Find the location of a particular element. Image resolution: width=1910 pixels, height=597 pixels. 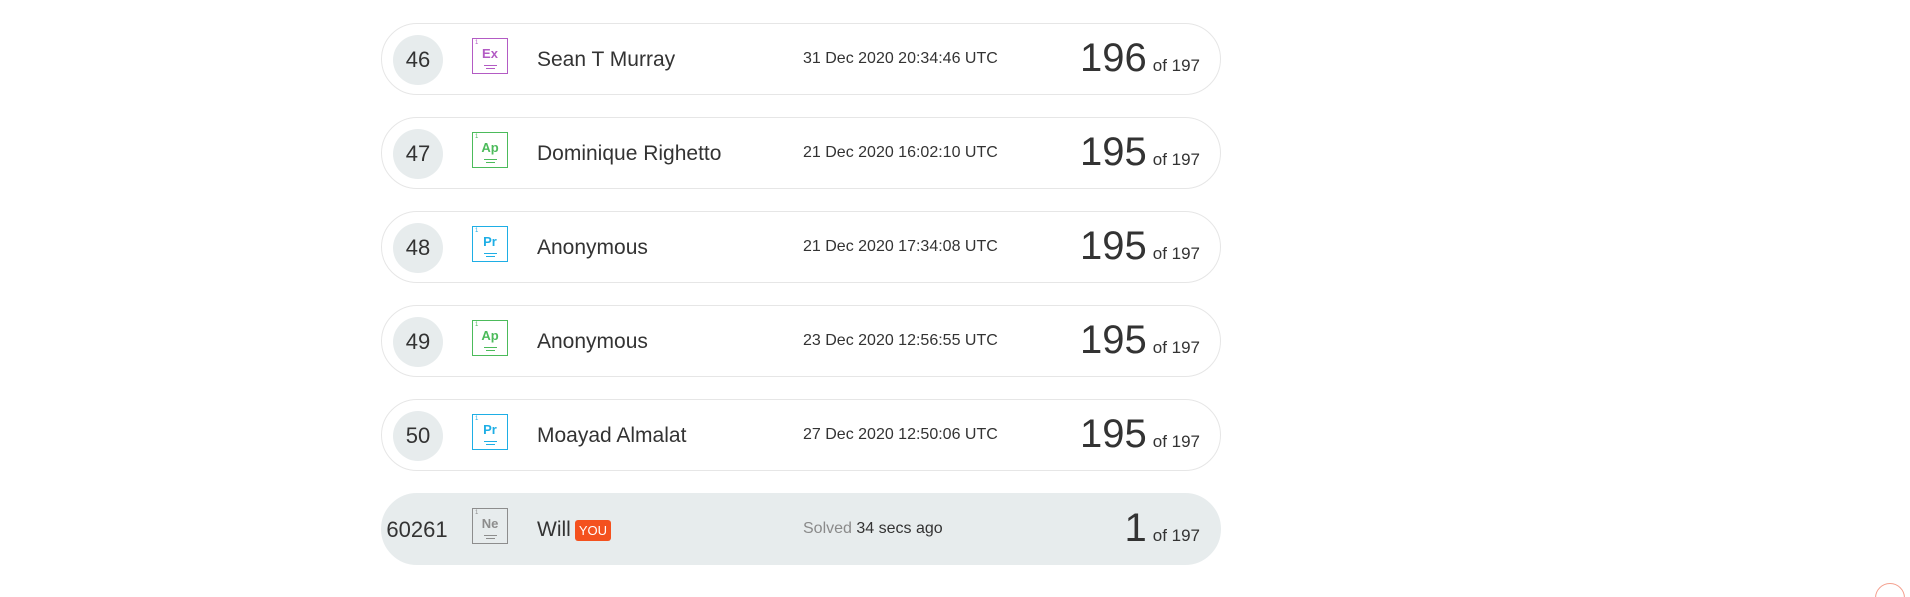

solved-ago: 34 secs ago is located at coordinates (899, 528).